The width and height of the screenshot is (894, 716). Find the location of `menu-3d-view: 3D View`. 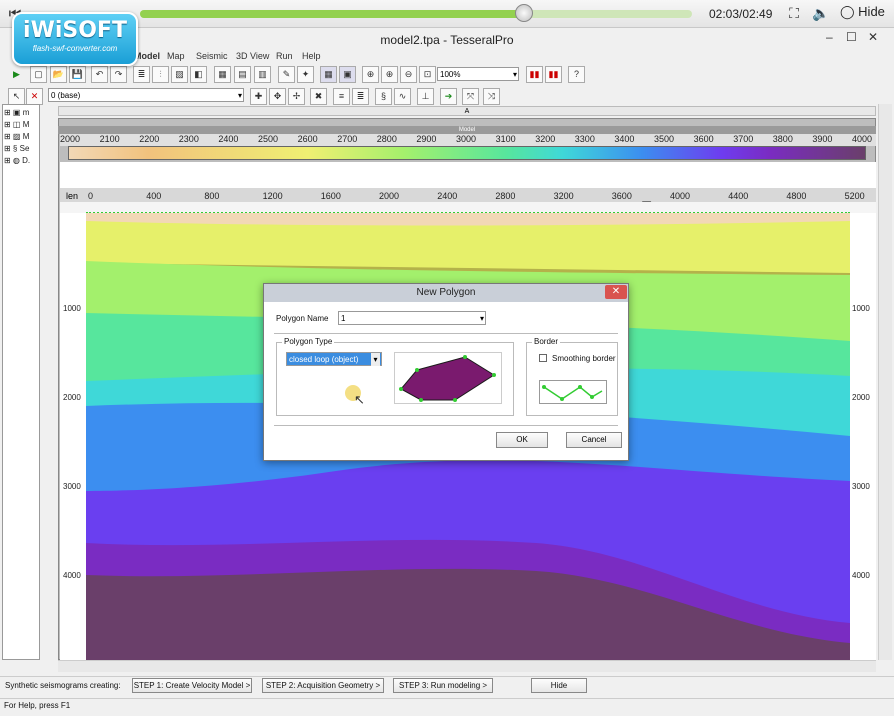

menu-3d-view: 3D View is located at coordinates (252, 56).